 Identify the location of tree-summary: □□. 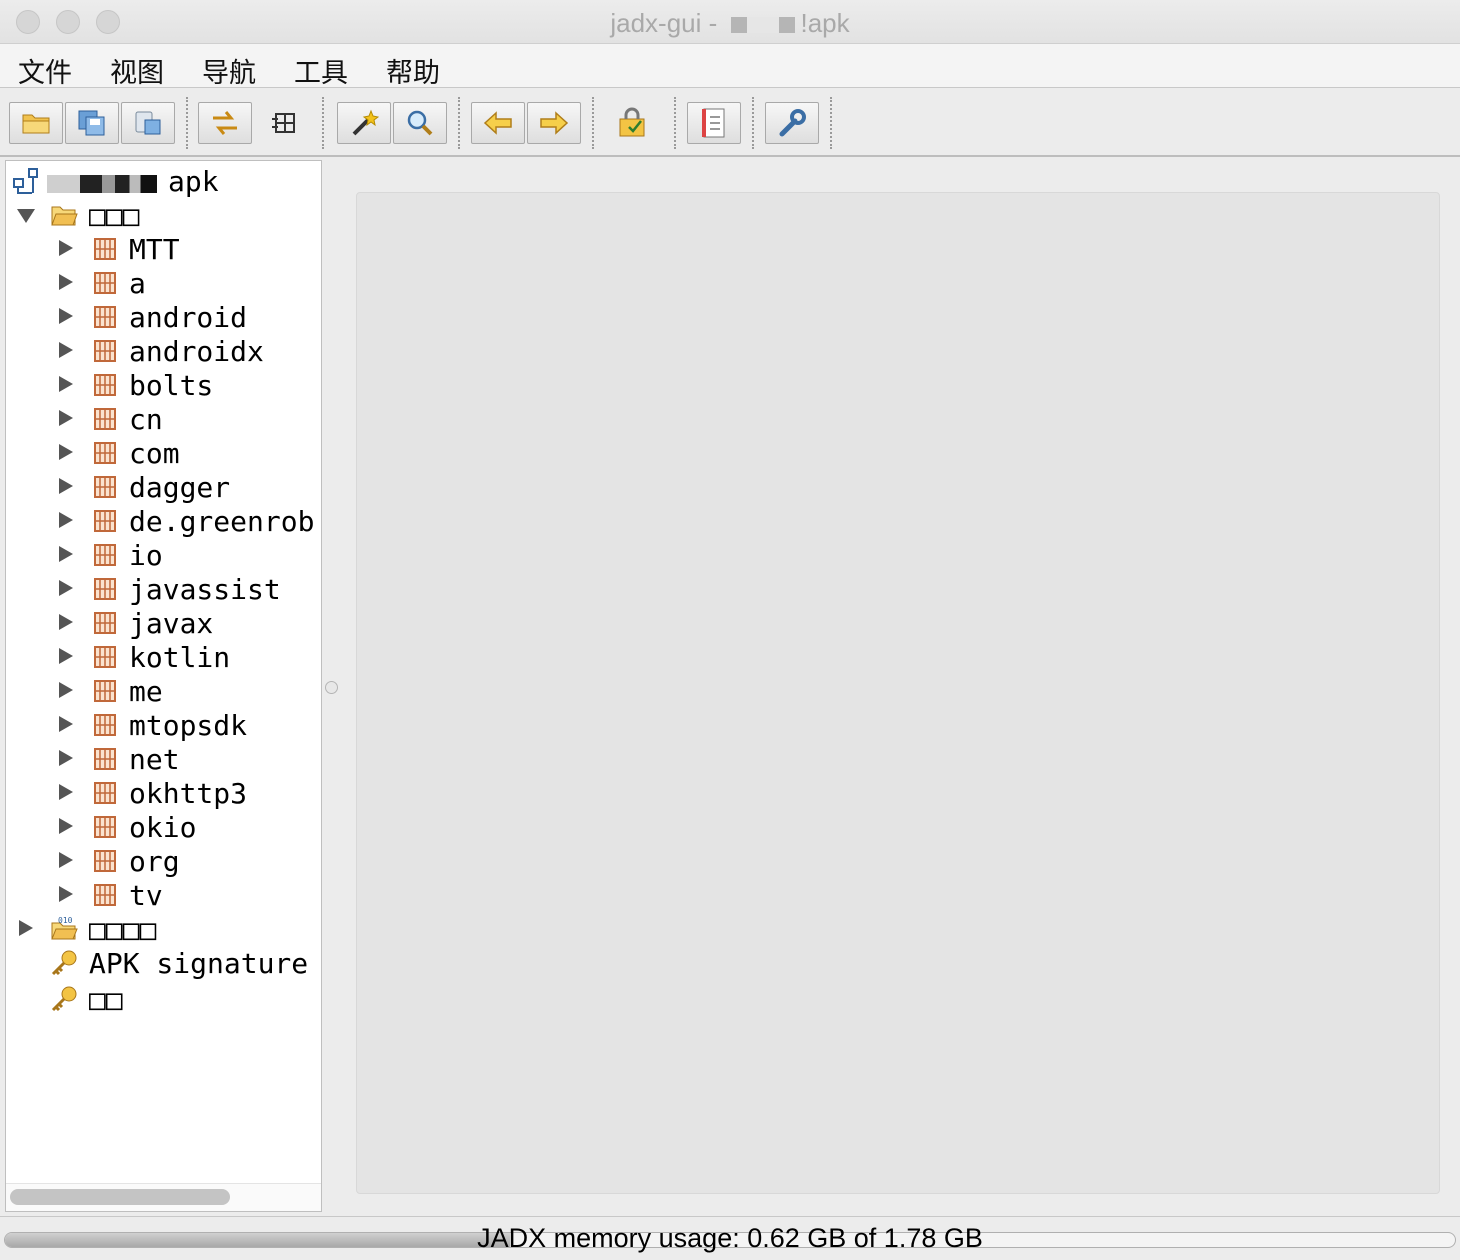
(163, 999).